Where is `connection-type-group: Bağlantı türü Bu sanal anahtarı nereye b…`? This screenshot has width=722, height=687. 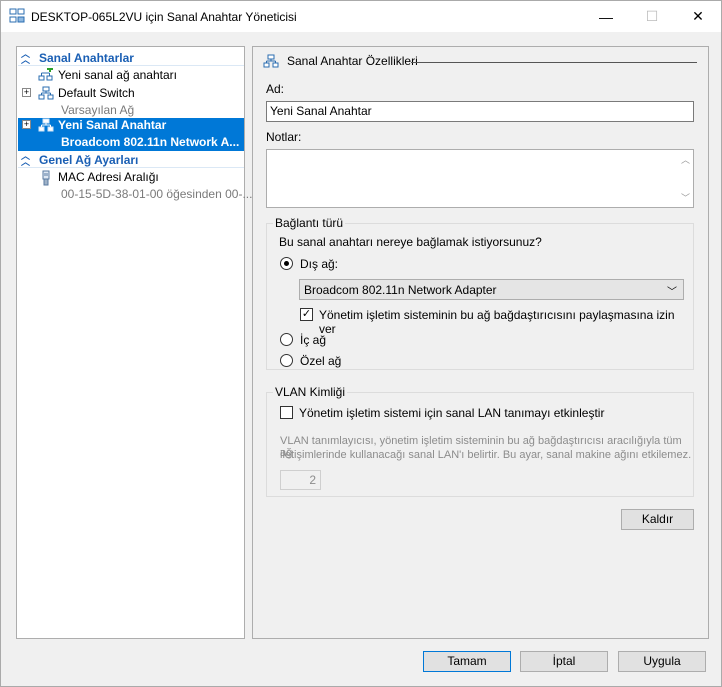
connection-type-group: Bağlantı türü Bu sanal anahtarı nereye b… is located at coordinates (480, 293).